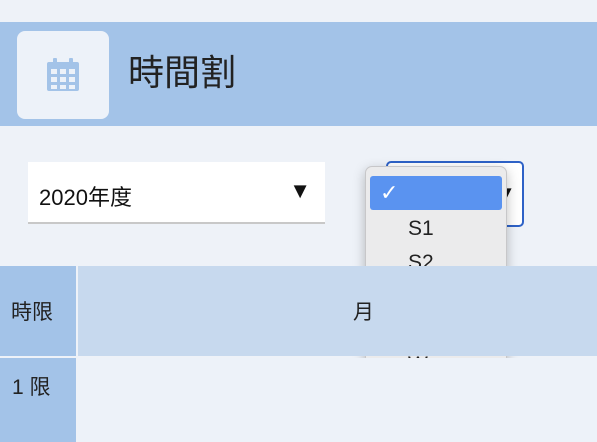 This screenshot has width=597, height=442. I want to click on page-title: 時間割, so click(182, 72).